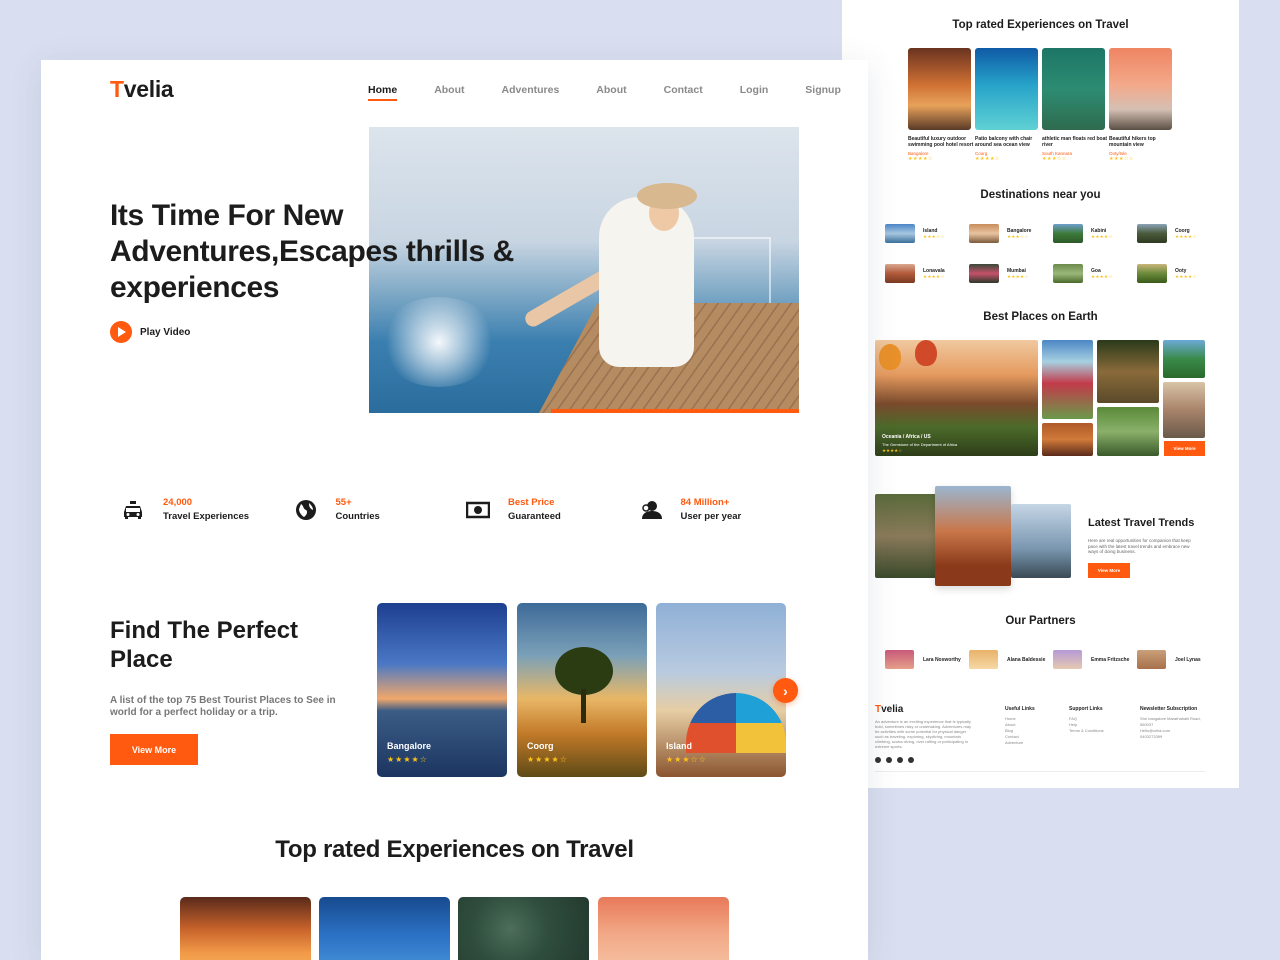  Describe the element at coordinates (154, 749) in the screenshot. I see `view-more-button: View More` at that location.